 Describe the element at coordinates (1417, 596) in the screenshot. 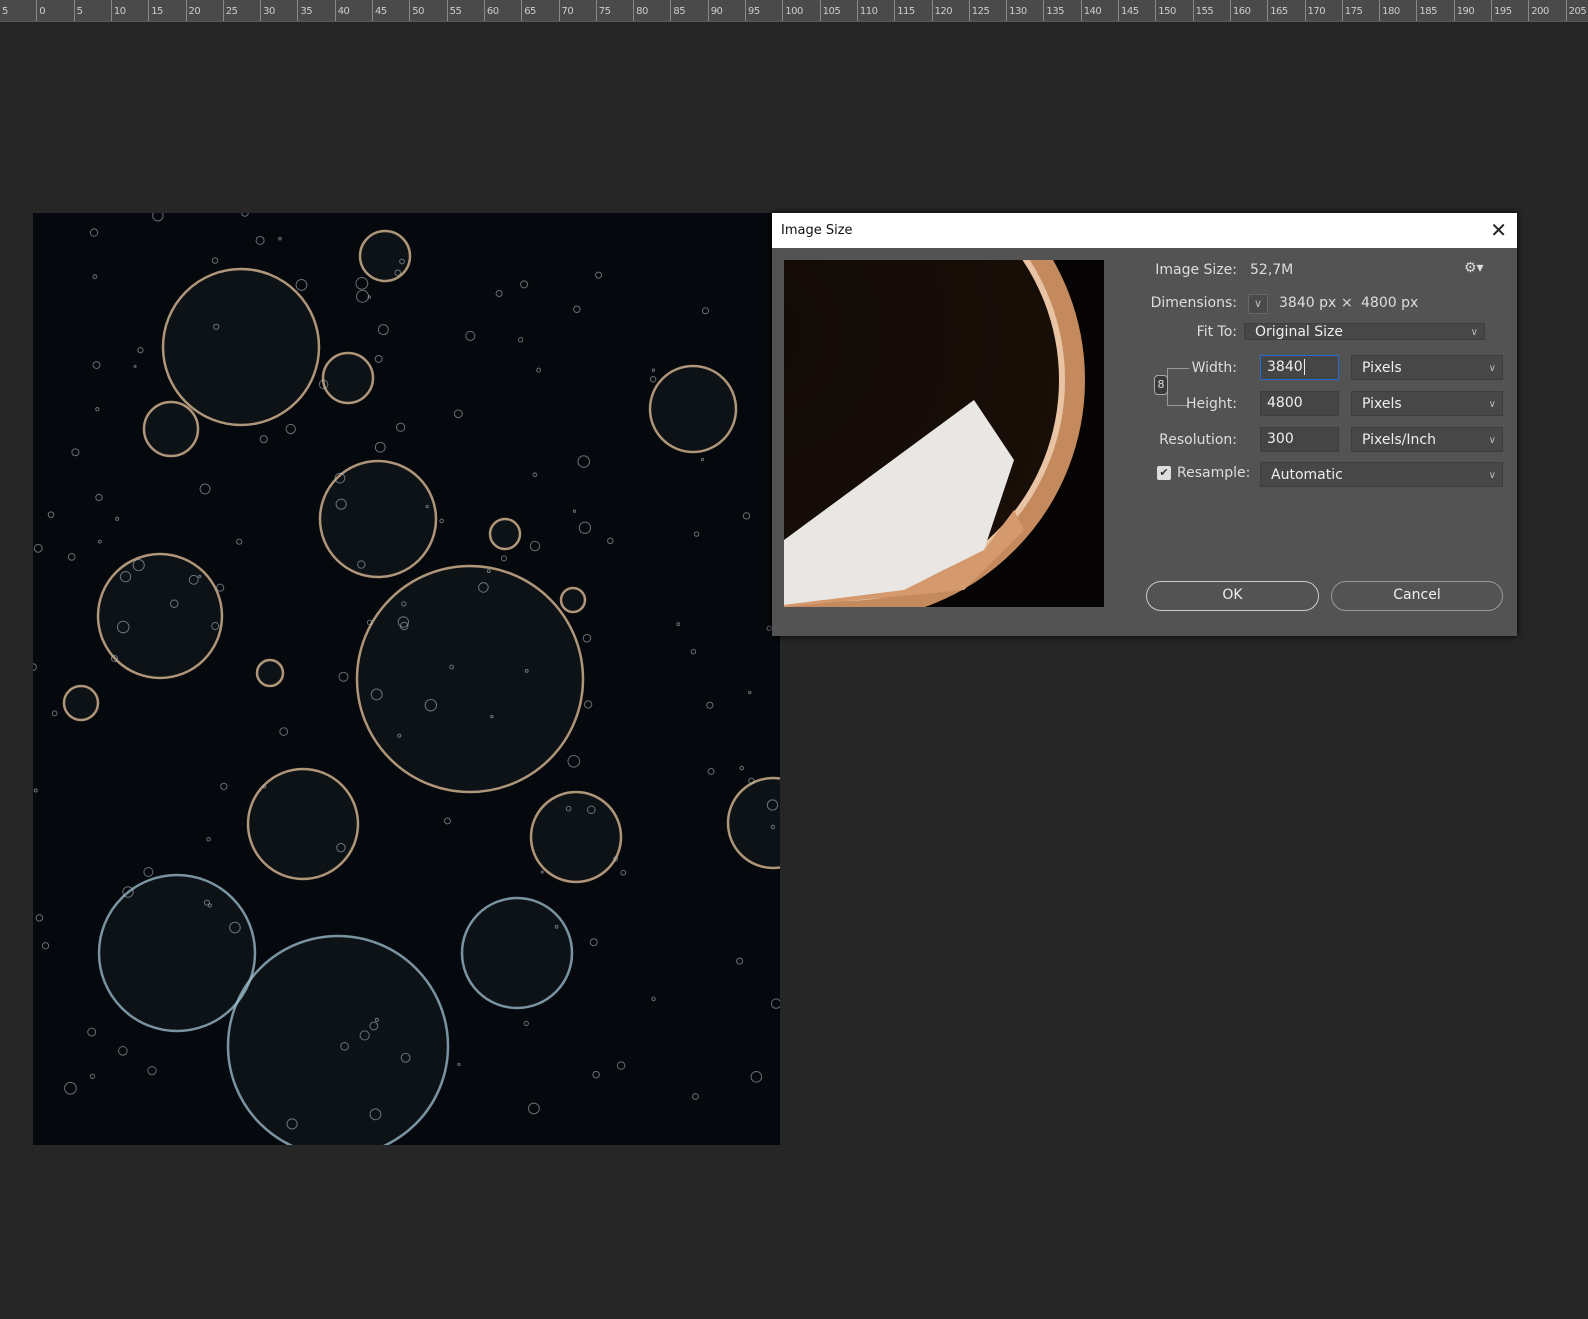

I see `cancel-button: Cancel` at that location.